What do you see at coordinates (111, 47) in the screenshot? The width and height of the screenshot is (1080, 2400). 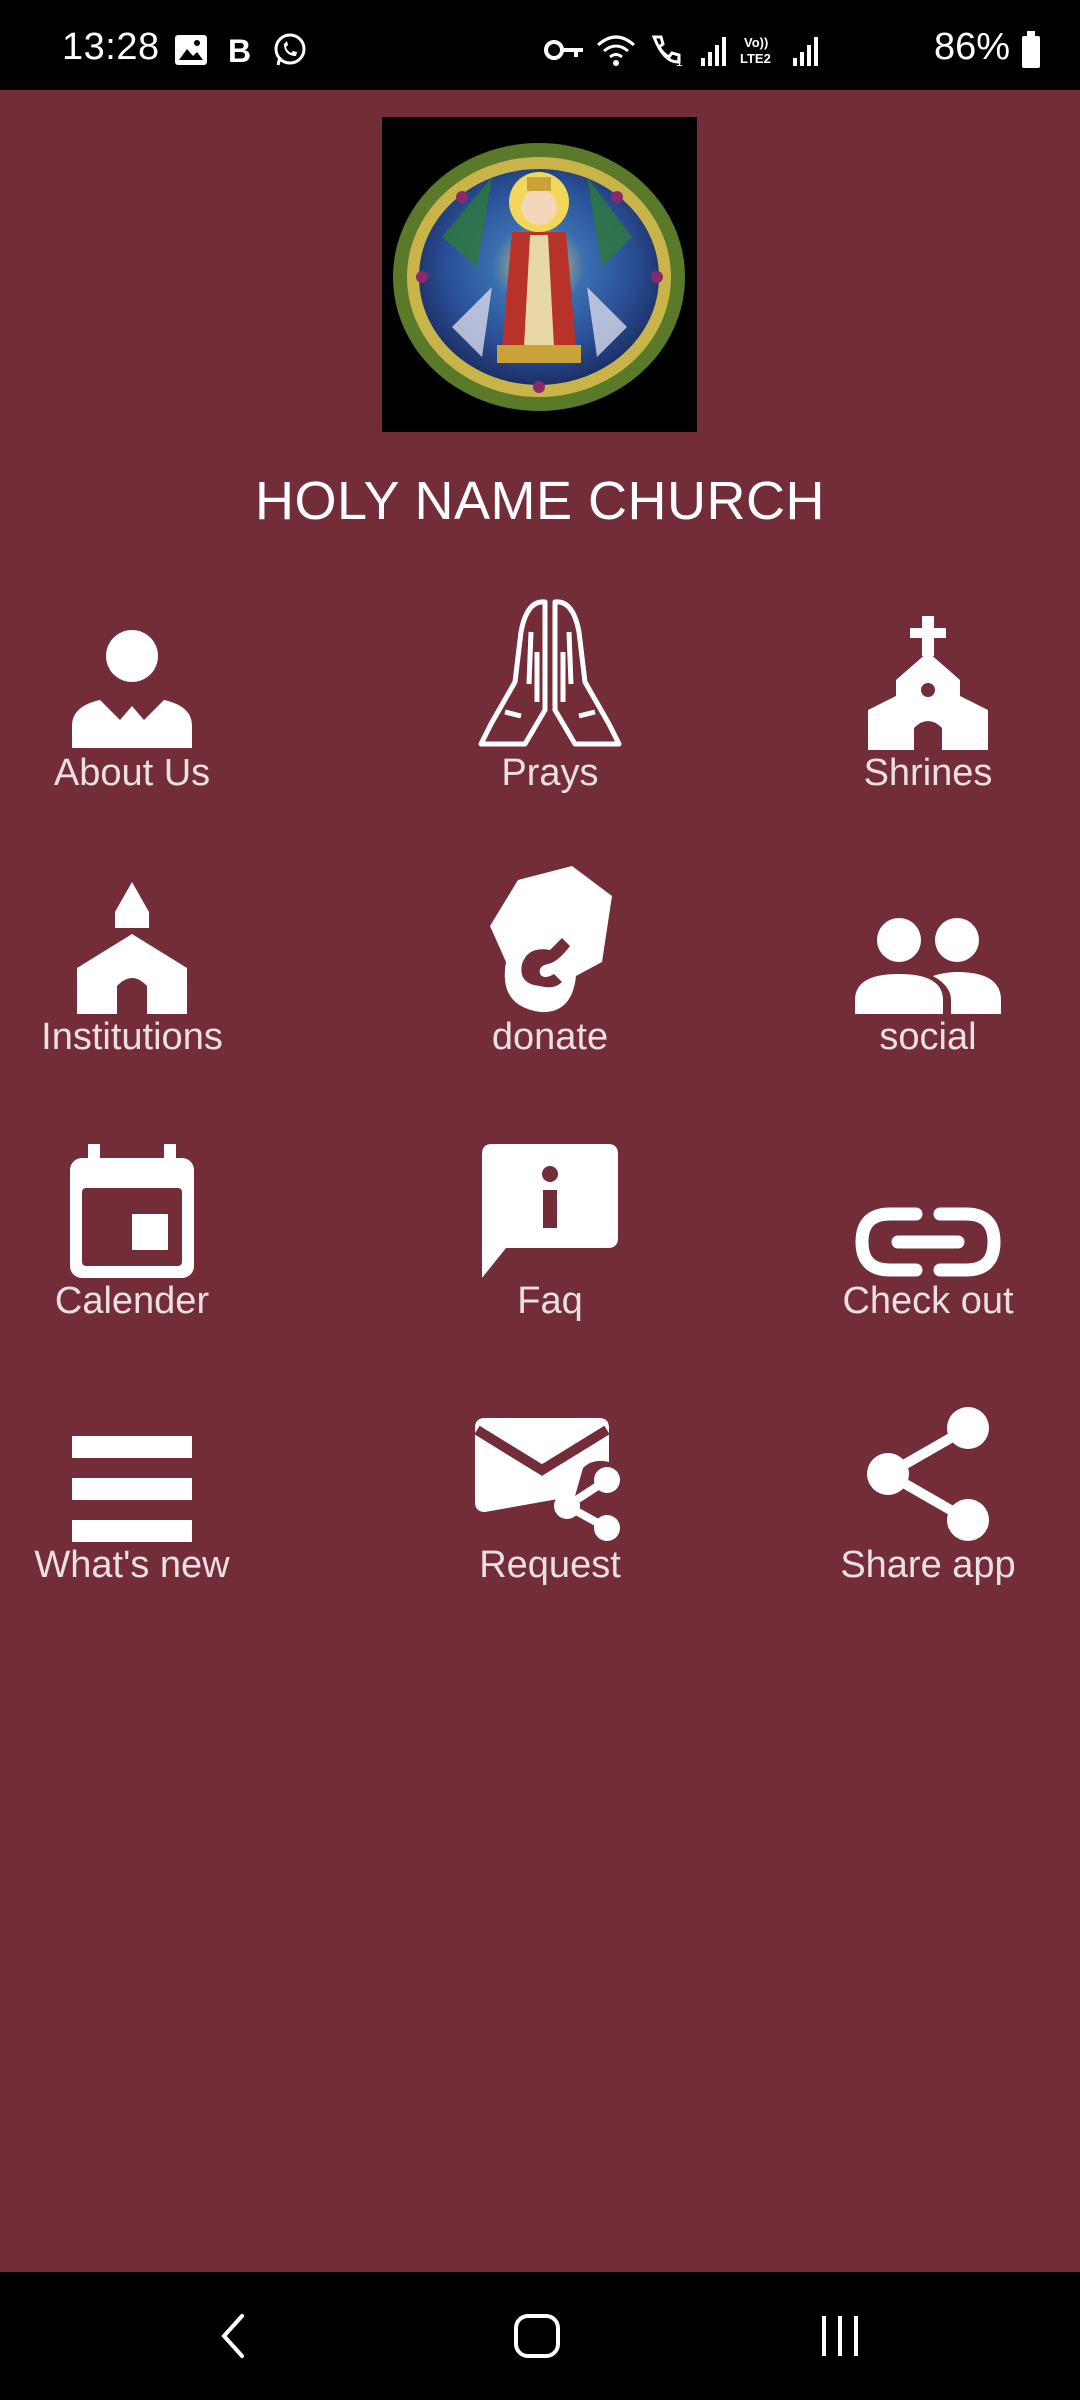 I see `status-time: 13:28` at bounding box center [111, 47].